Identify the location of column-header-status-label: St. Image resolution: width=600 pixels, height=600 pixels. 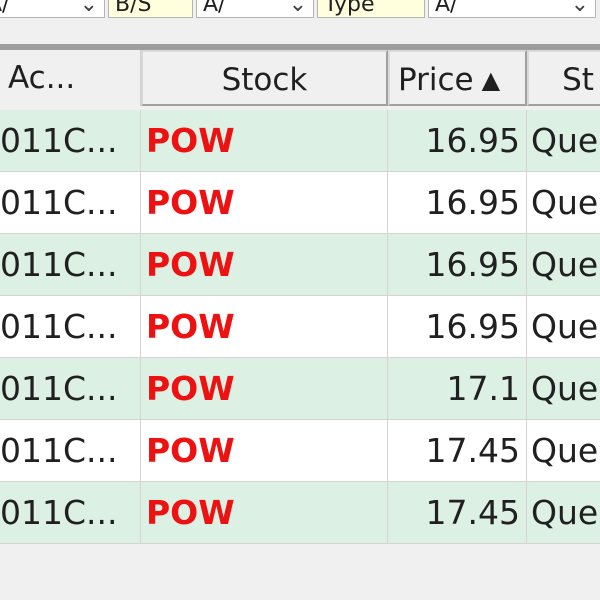
(578, 80).